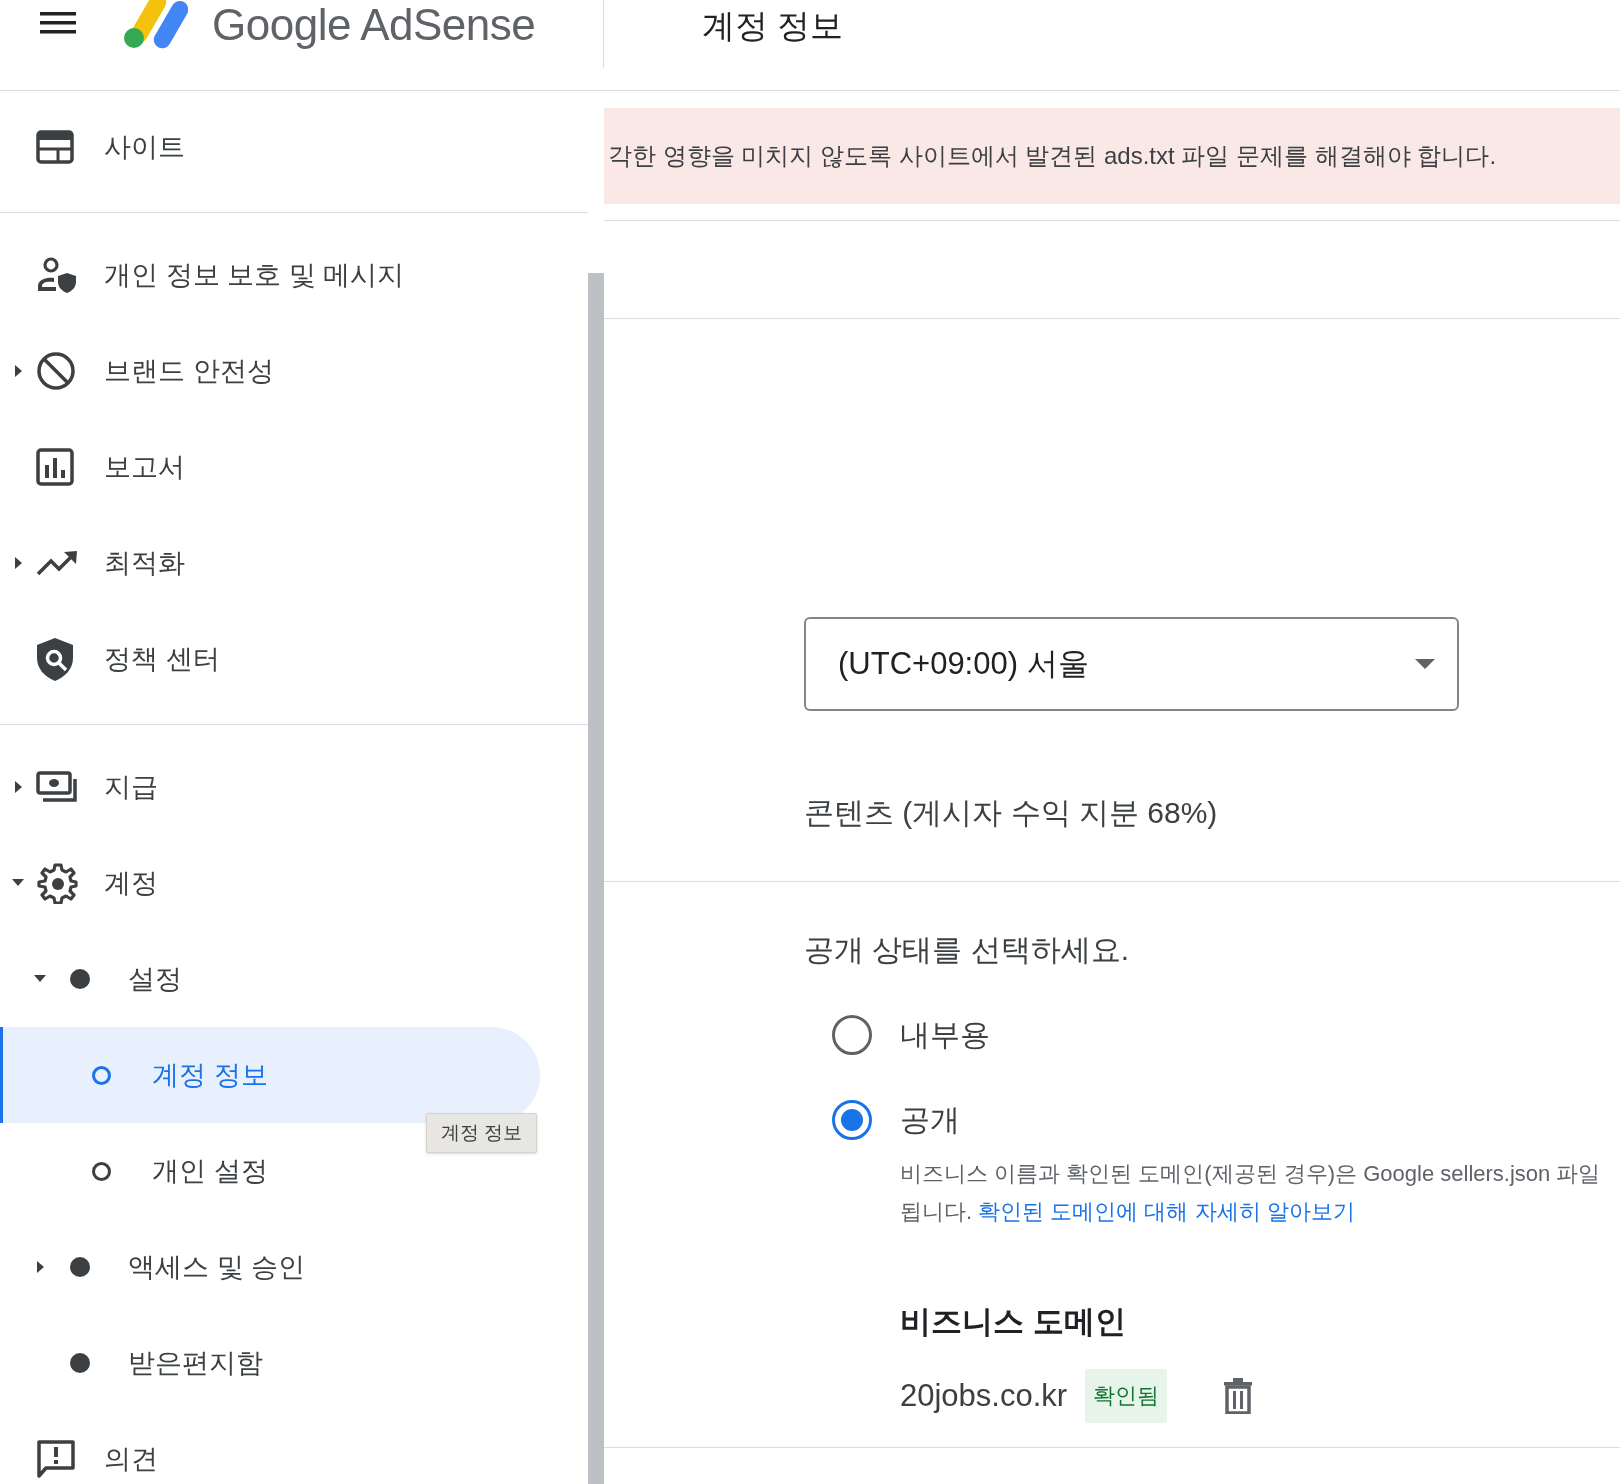 The height and width of the screenshot is (1484, 1620). I want to click on trend-up-icon, so click(57, 563).